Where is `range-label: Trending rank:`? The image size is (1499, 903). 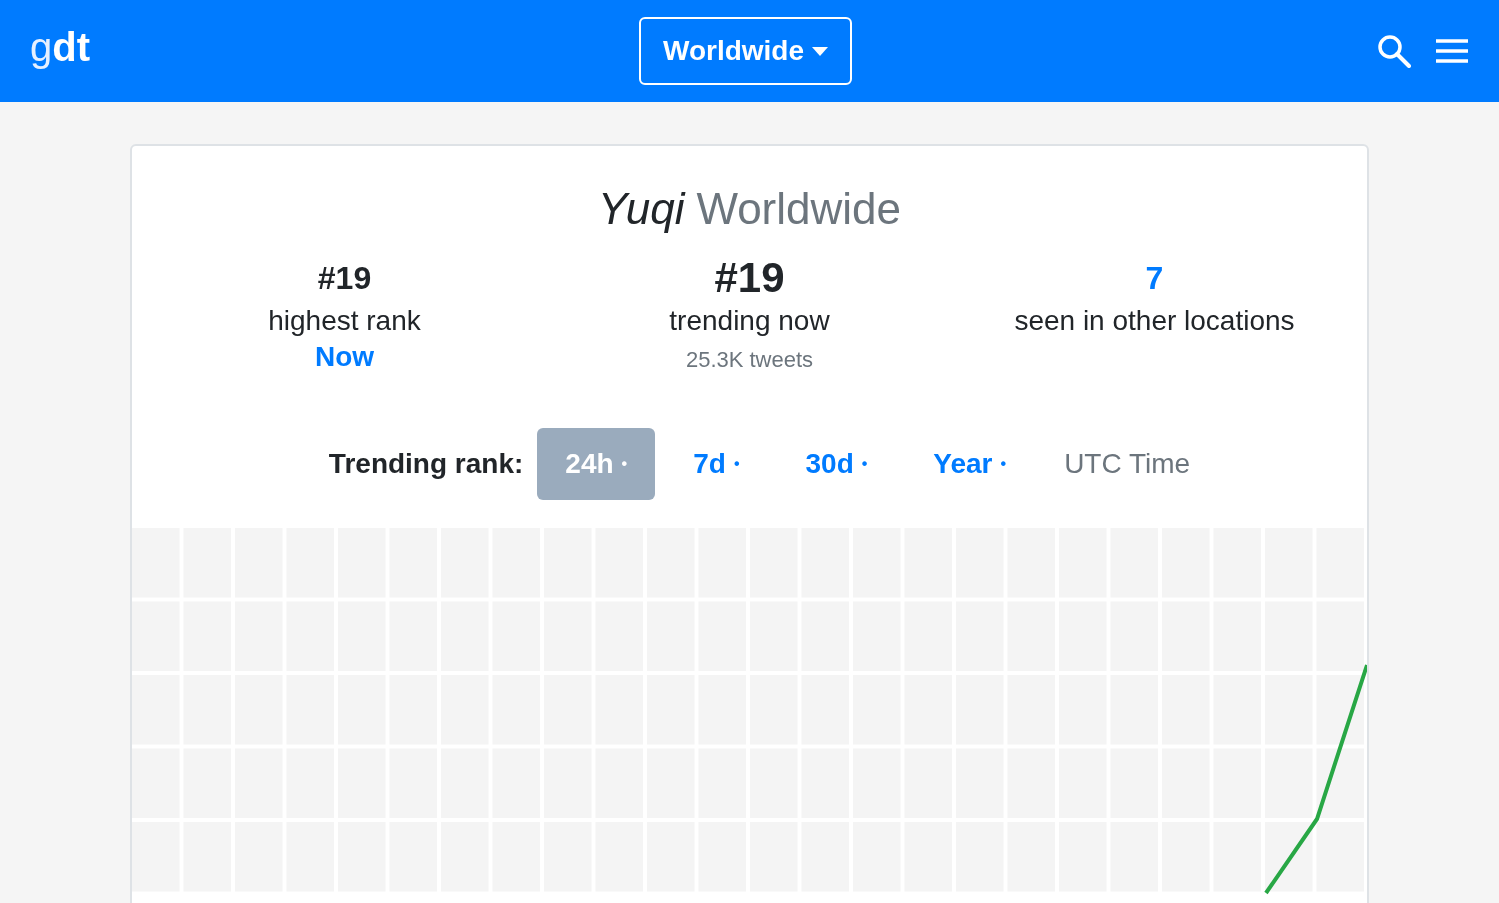
range-label: Trending rank: is located at coordinates (426, 464).